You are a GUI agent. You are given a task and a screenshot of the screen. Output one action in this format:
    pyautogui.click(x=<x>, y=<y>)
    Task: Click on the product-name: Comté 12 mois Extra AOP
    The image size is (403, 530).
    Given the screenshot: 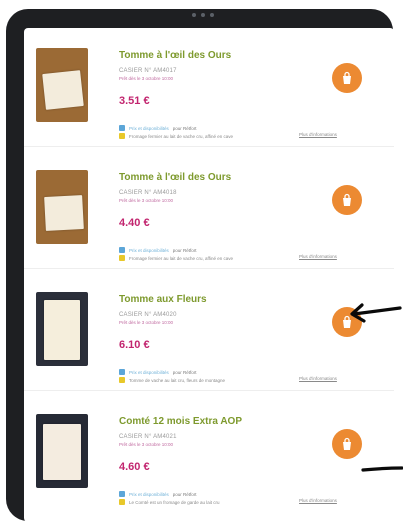 What is the action you would take?
    pyautogui.click(x=180, y=421)
    